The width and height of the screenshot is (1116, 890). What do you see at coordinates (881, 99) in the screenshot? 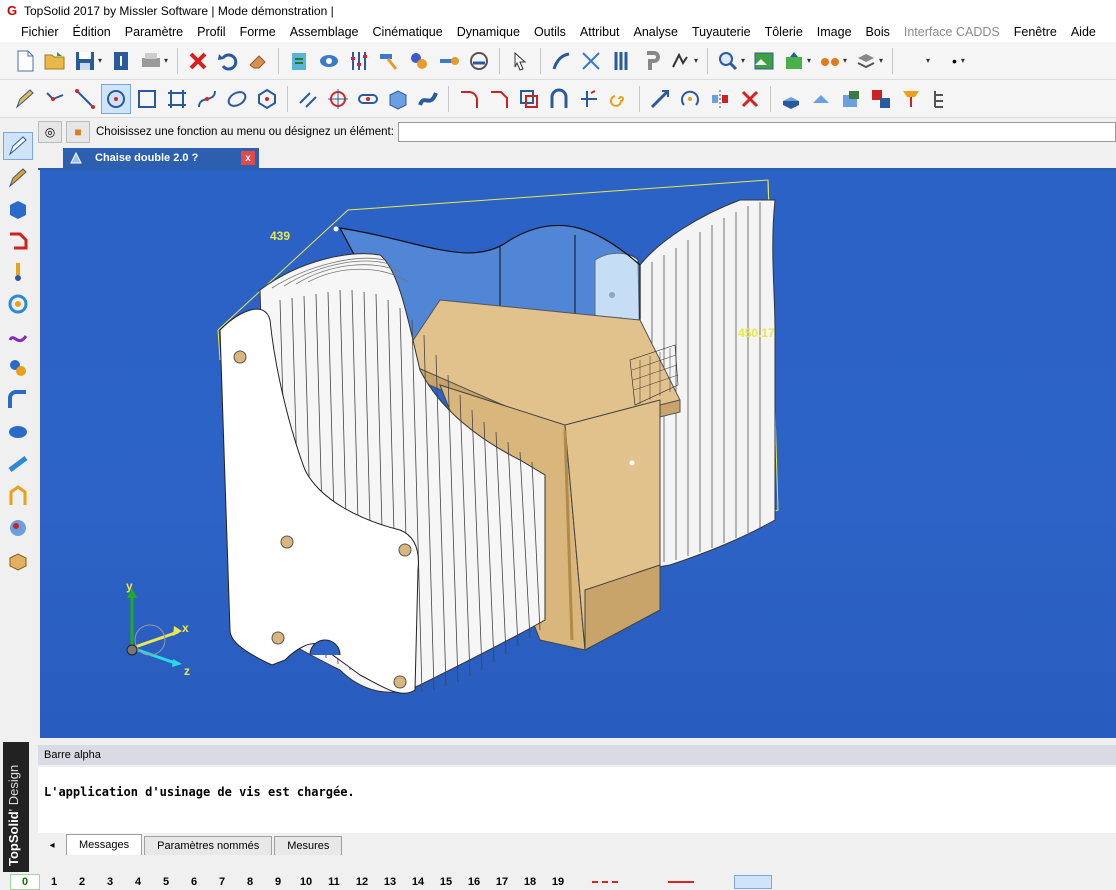
I see `boolean-icon` at bounding box center [881, 99].